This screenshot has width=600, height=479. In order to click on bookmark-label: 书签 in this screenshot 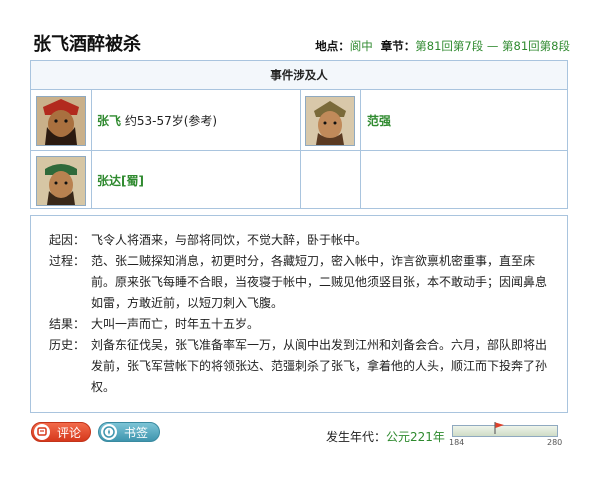, I will do `click(136, 433)`.